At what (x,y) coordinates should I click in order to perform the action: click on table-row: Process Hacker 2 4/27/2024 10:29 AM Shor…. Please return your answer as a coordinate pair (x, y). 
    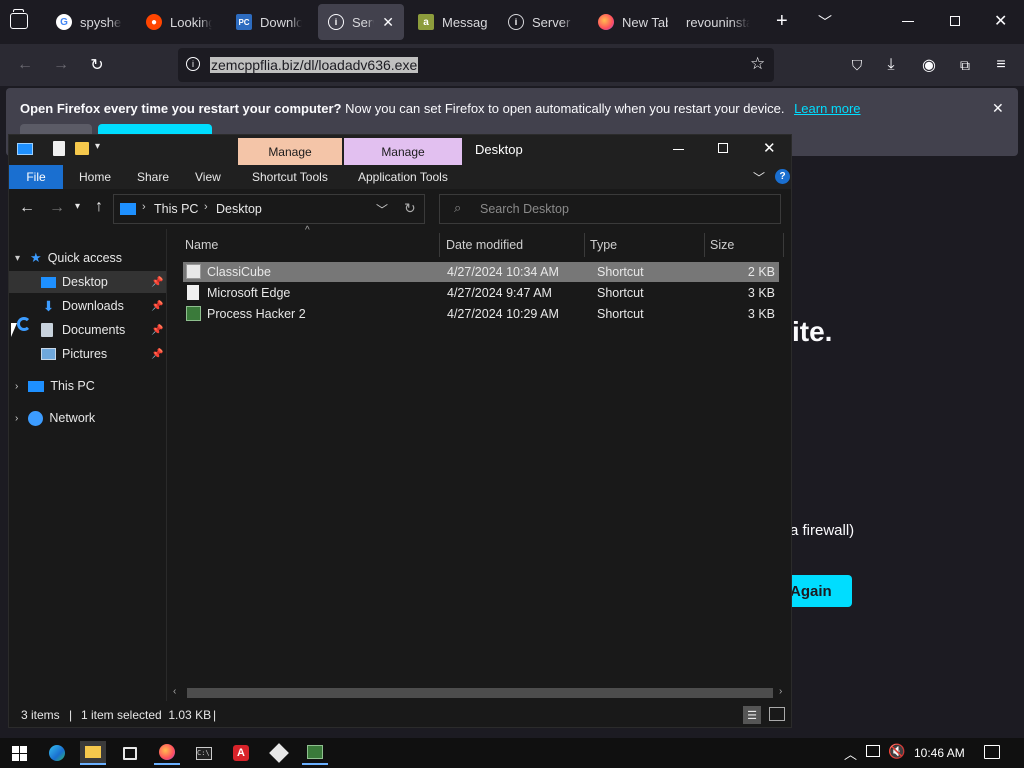
    Looking at the image, I should click on (481, 314).